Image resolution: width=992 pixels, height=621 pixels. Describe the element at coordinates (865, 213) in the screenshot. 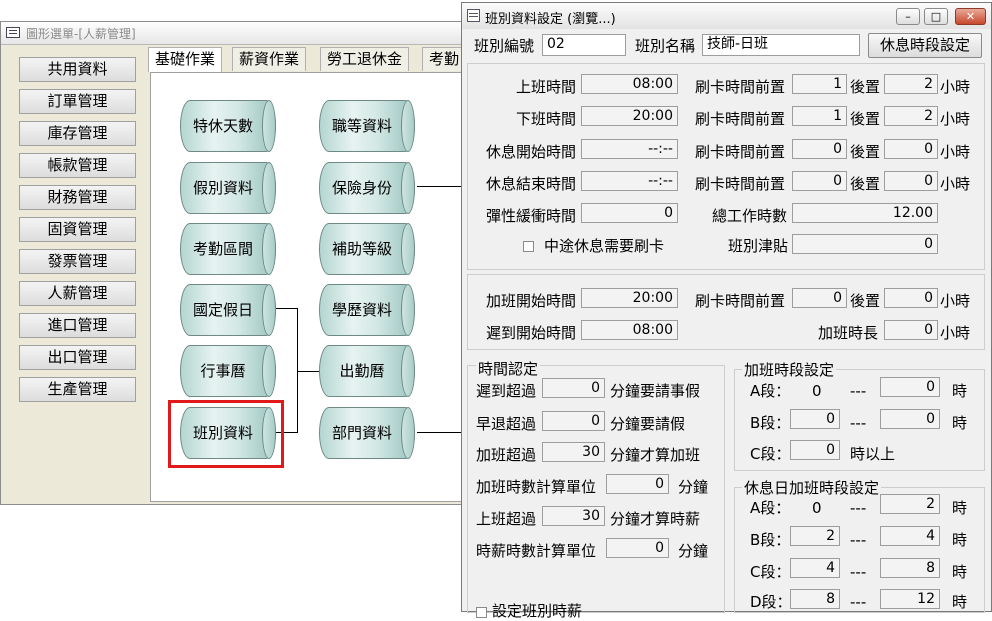

I see `total-hours-field: 12.00` at that location.